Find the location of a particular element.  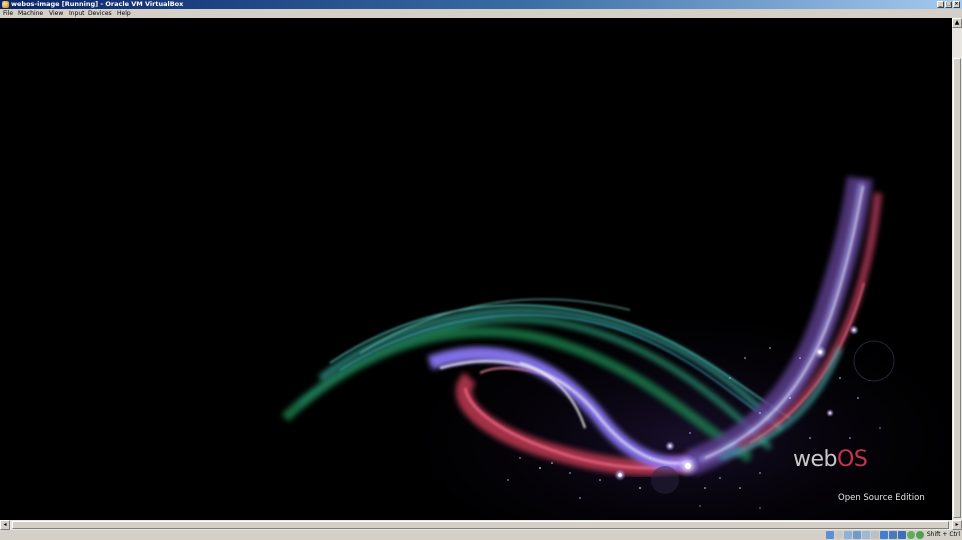

menu-bar: File Machine View Input Devices Help is located at coordinates (481, 13).